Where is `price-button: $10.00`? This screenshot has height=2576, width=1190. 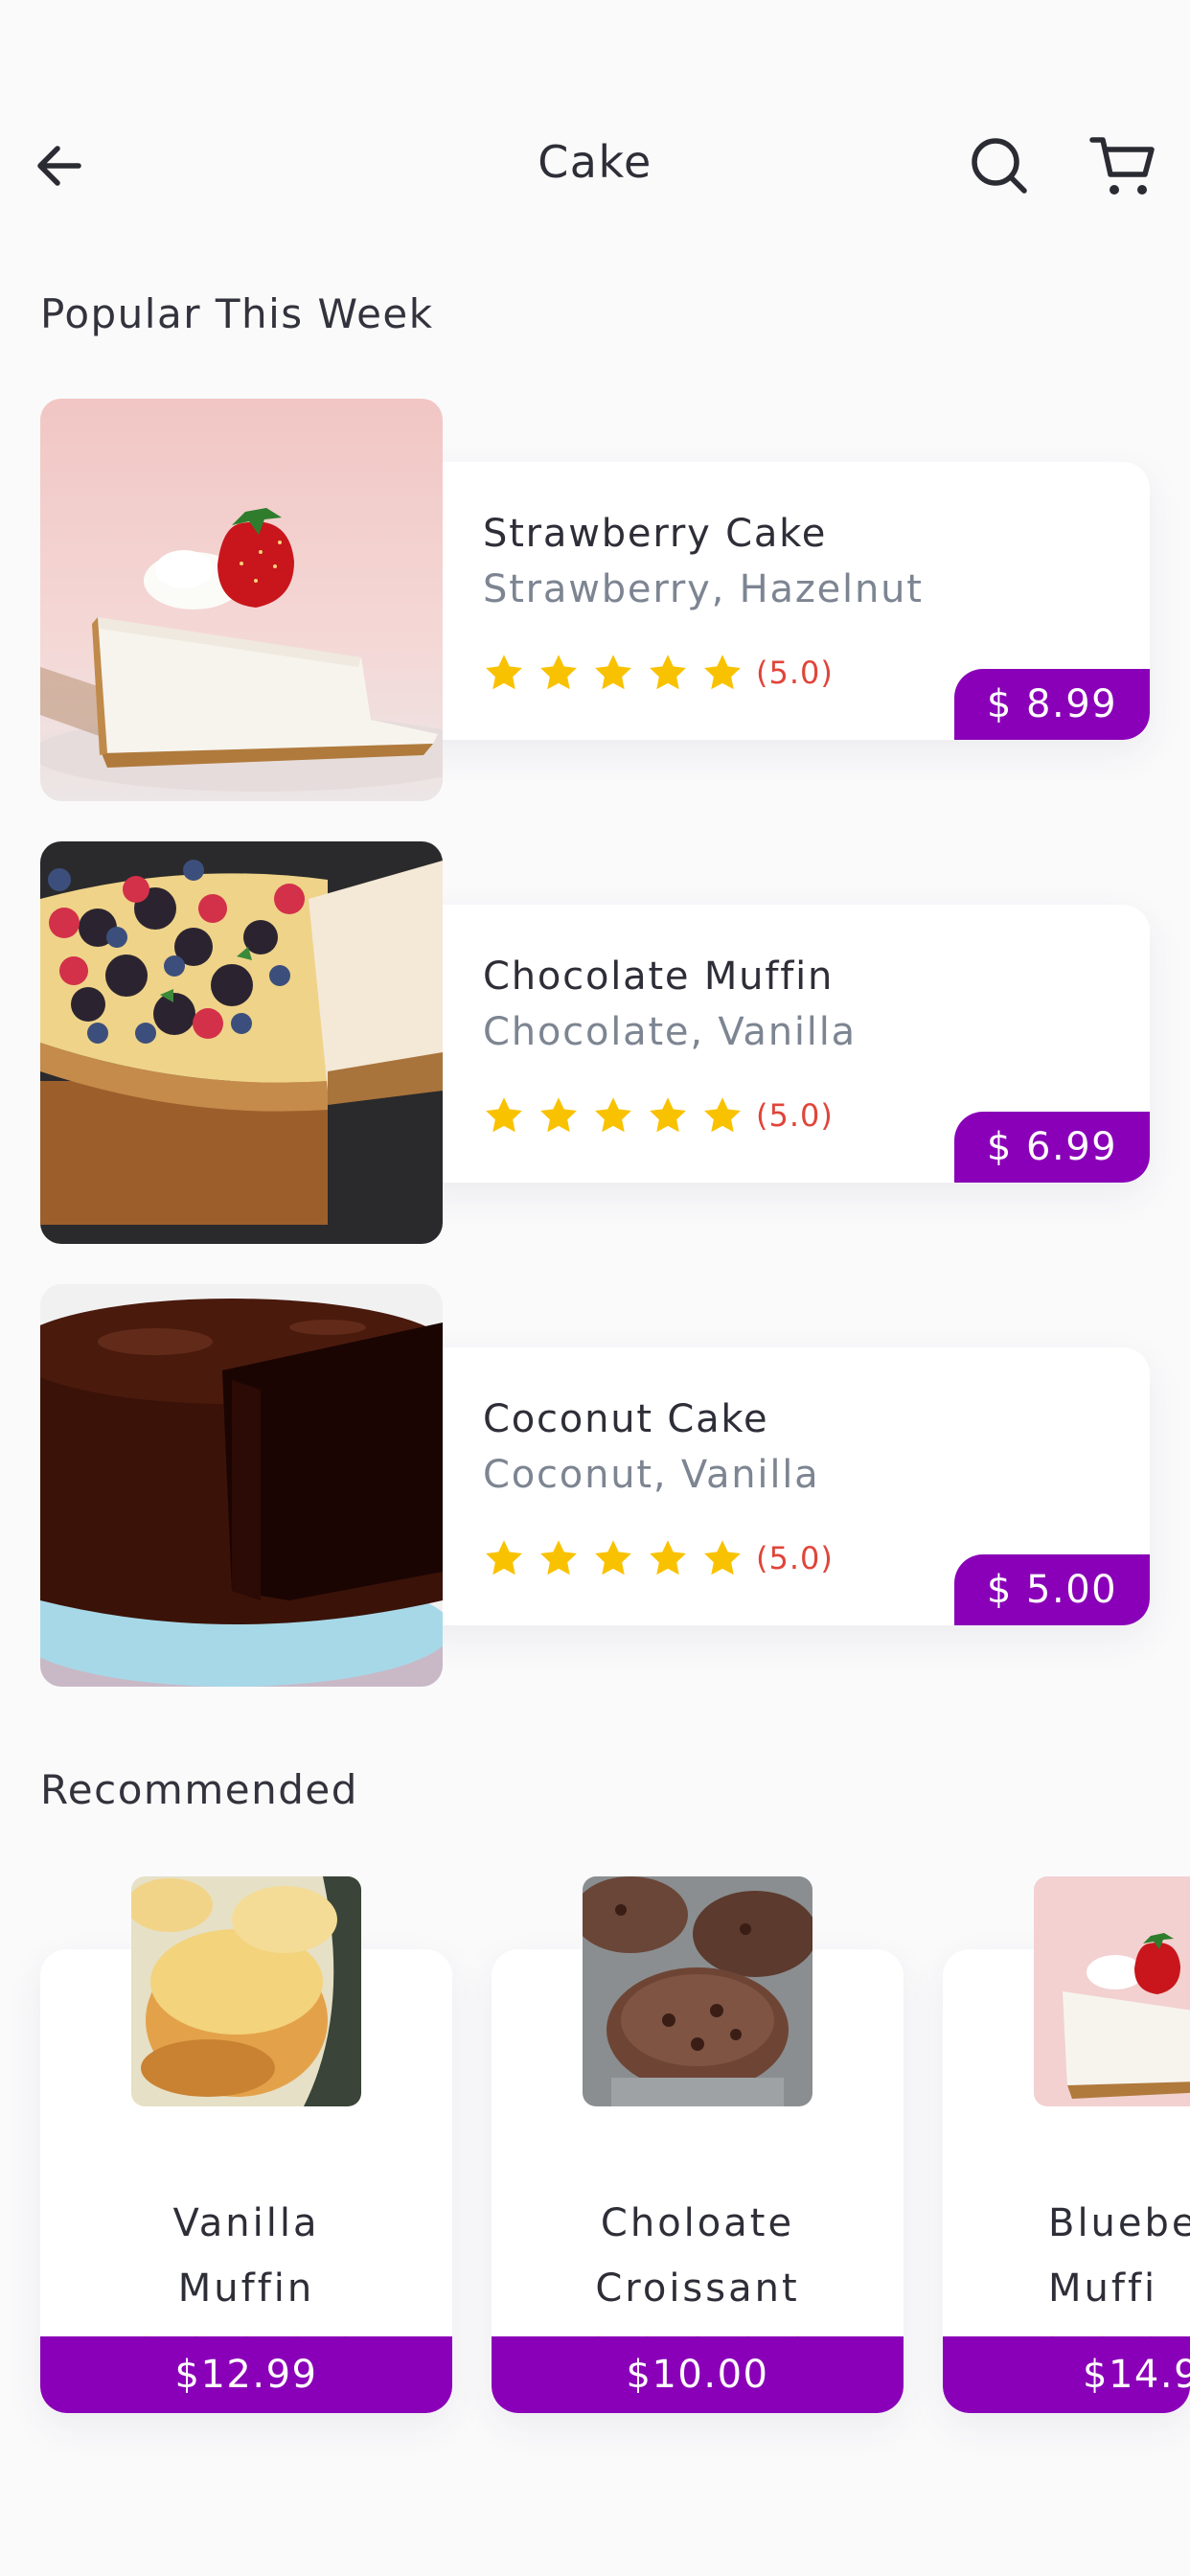 price-button: $10.00 is located at coordinates (698, 2374).